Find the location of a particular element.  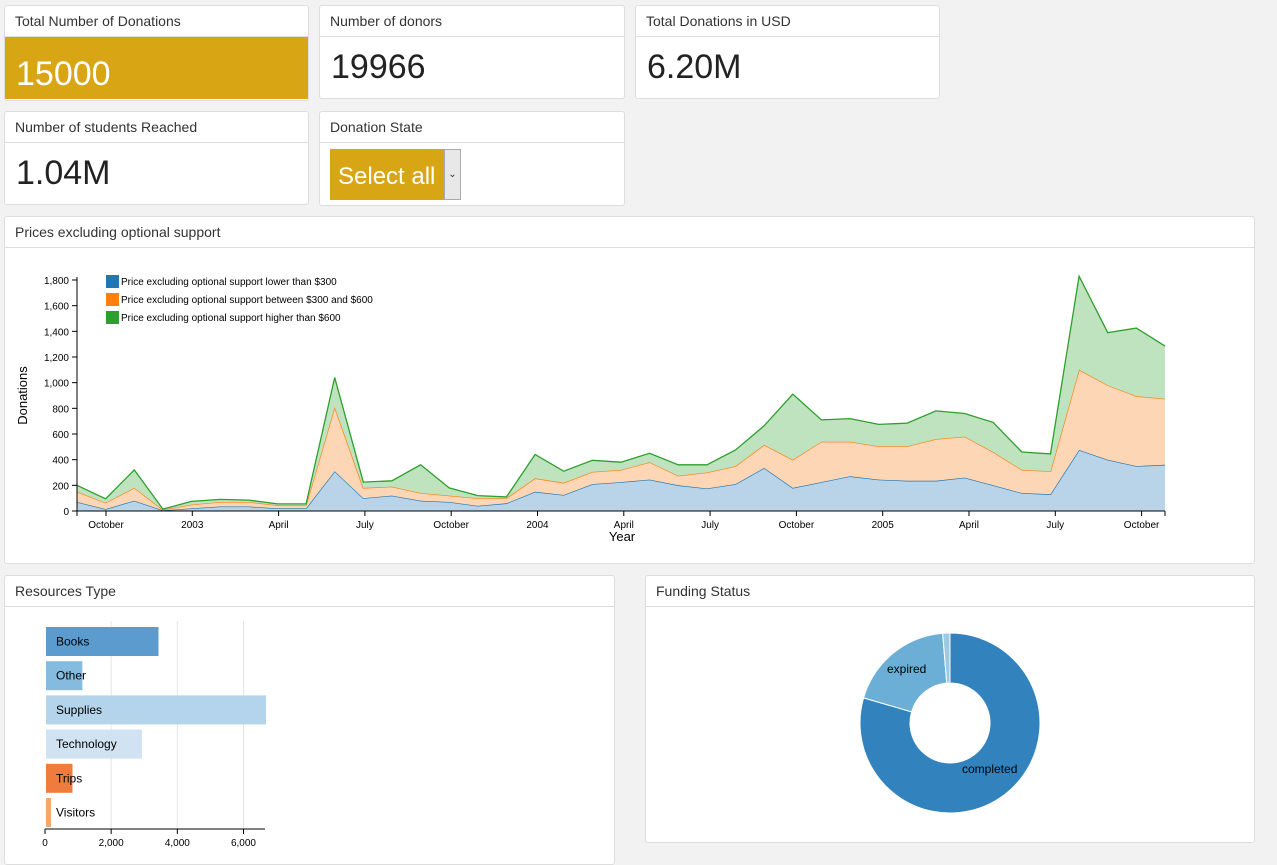

x-tick-label: 0 is located at coordinates (45, 843).